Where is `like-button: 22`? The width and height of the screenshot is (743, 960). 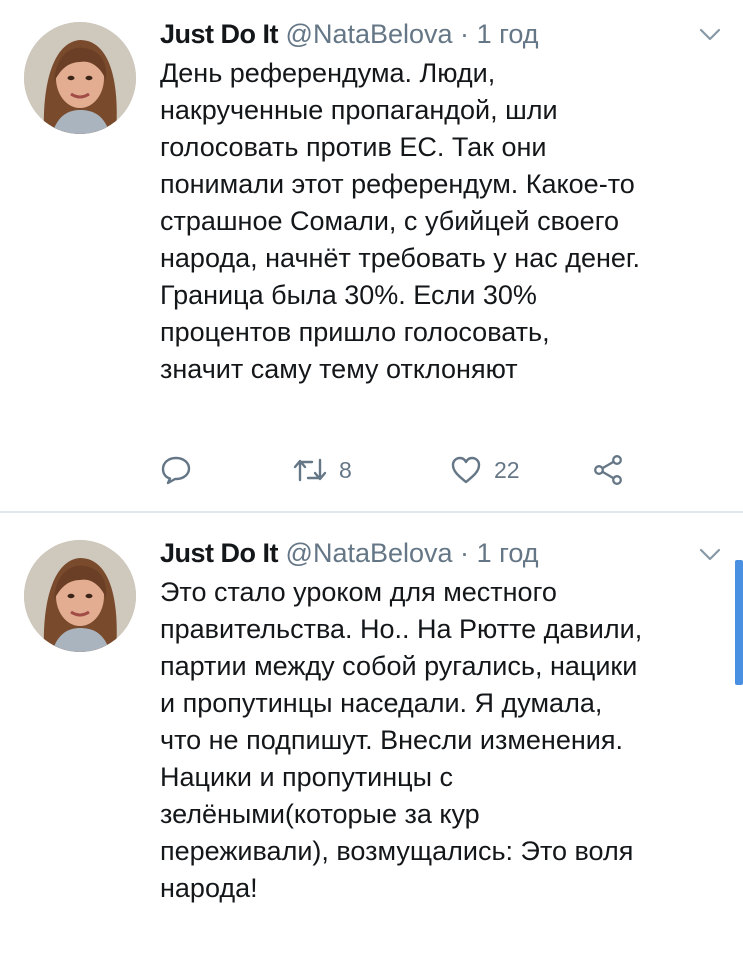
like-button: 22 is located at coordinates (521, 470).